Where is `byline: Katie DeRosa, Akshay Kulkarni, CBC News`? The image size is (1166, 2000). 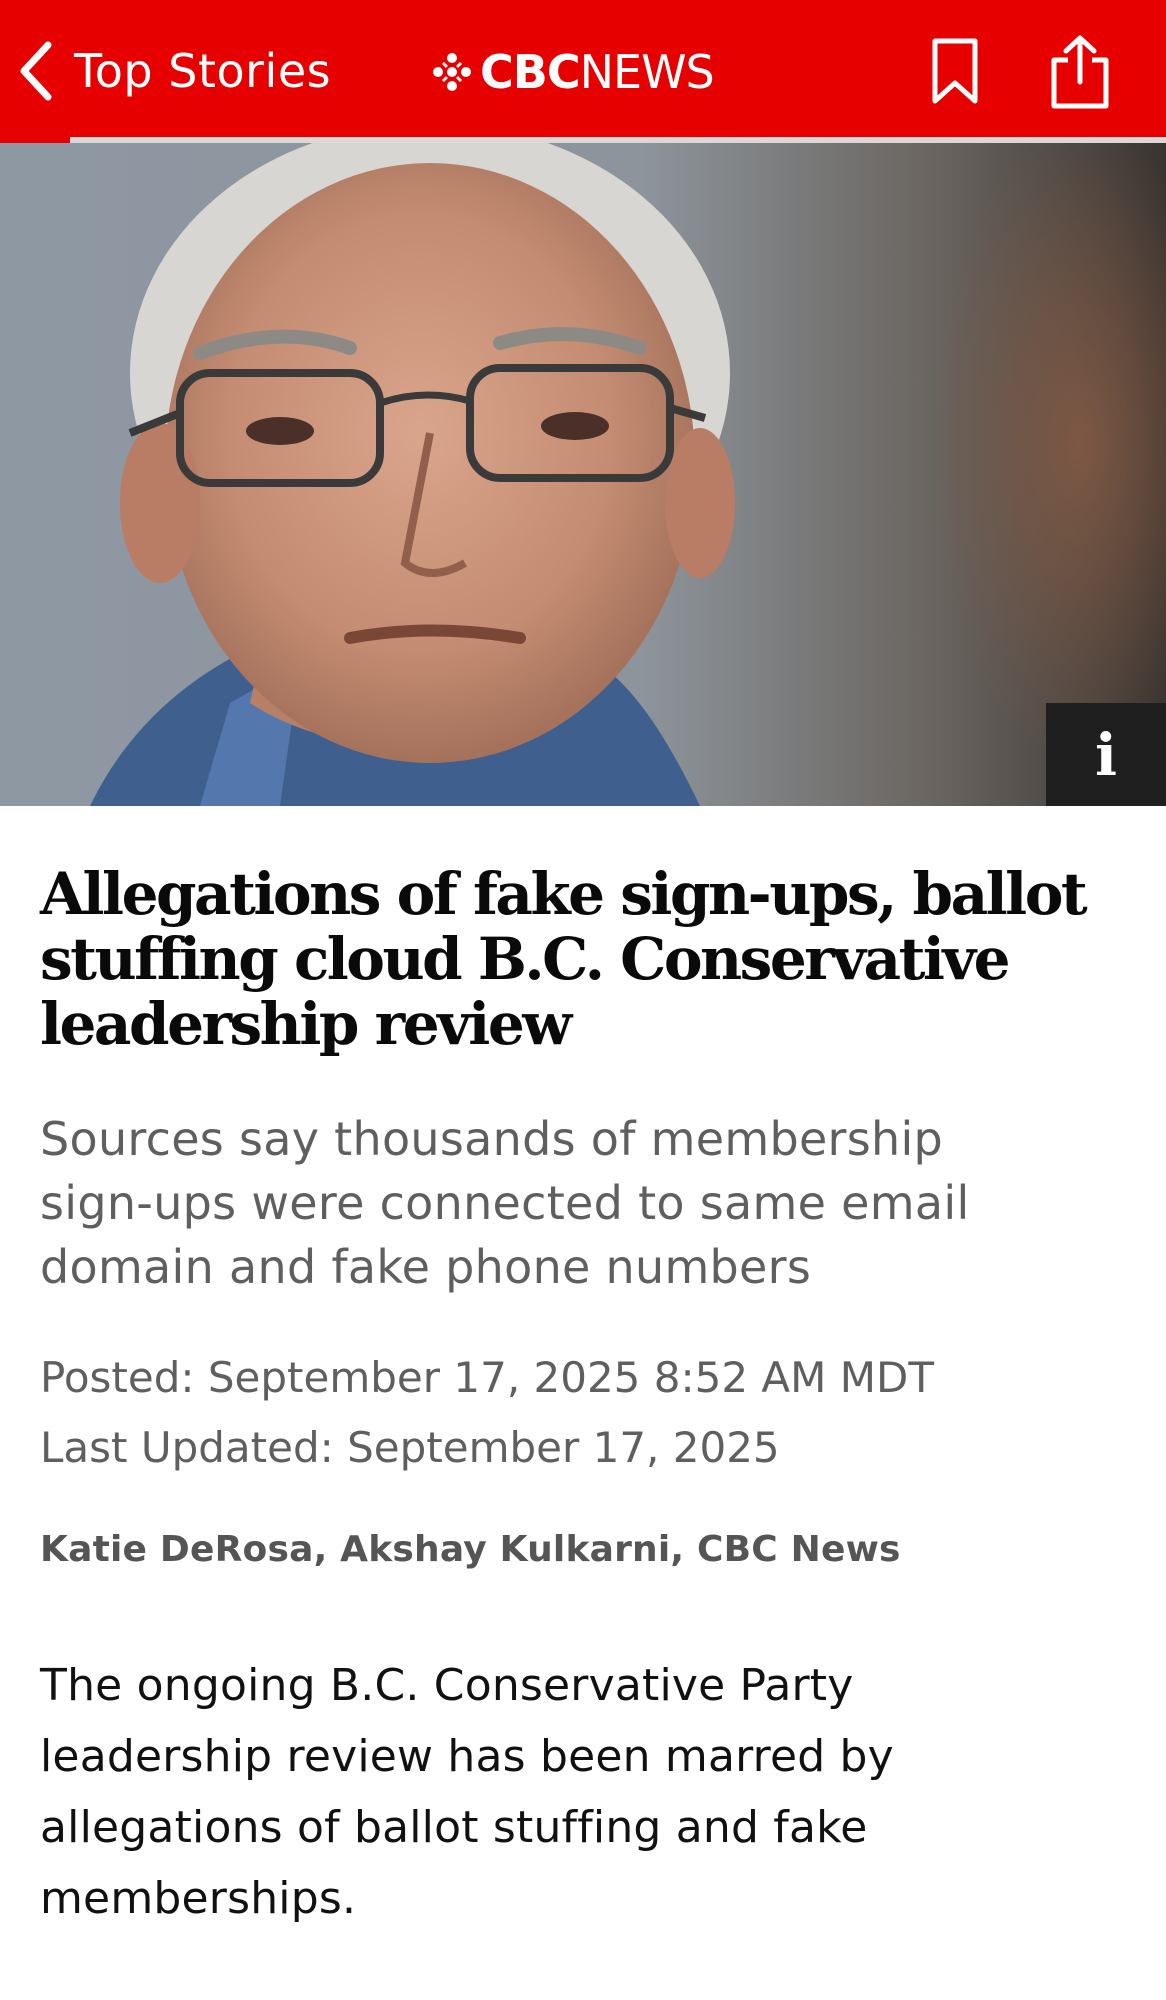
byline: Katie DeRosa, Akshay Kulkarni, CBC News is located at coordinates (585, 1549).